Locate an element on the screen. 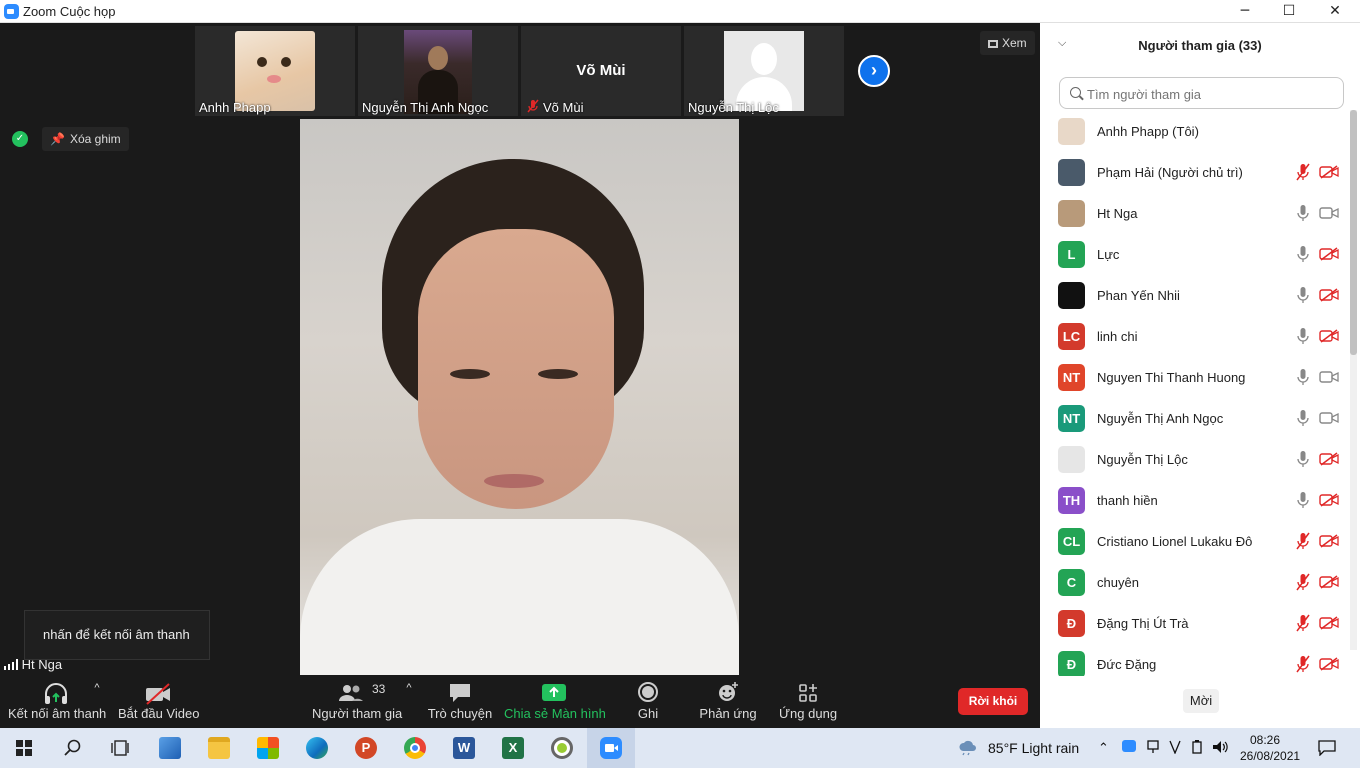  system-clock: 08:26 26/08/2021 is located at coordinates (1270, 748).